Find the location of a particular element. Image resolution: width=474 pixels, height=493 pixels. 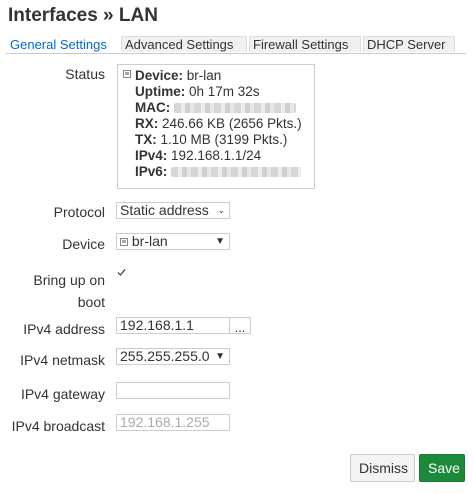

status-label: Status is located at coordinates (85, 74).